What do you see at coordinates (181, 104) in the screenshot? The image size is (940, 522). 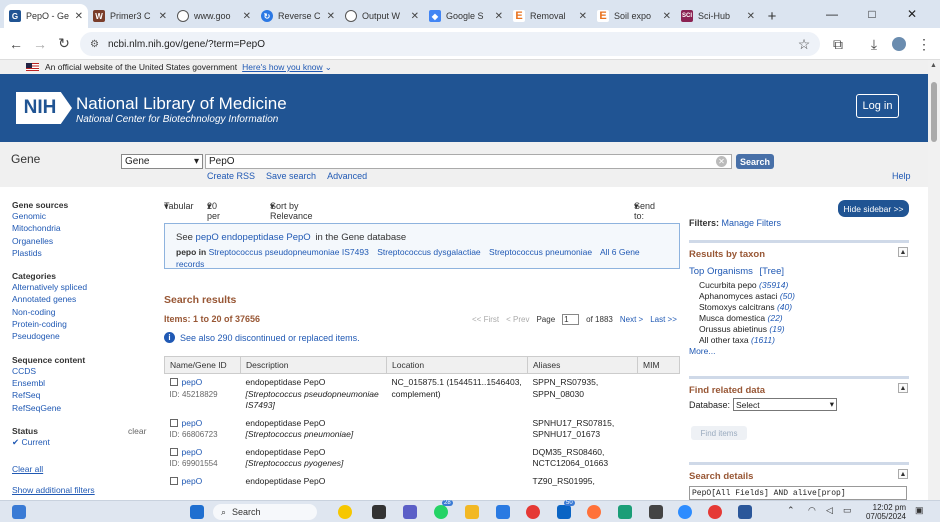 I see `site-title: National Library of Medicine` at bounding box center [181, 104].